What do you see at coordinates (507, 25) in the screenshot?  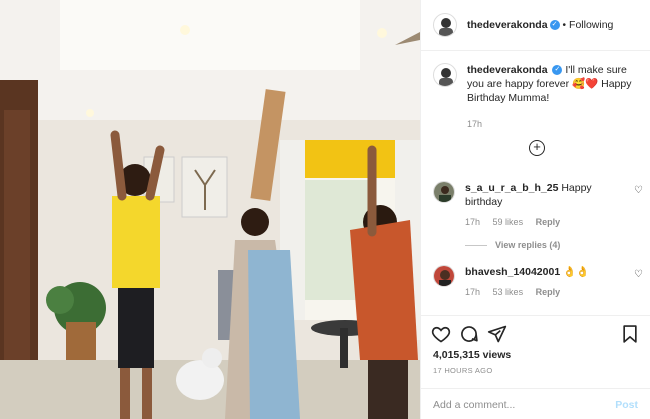 I see `author-username: thedeverakonda` at bounding box center [507, 25].